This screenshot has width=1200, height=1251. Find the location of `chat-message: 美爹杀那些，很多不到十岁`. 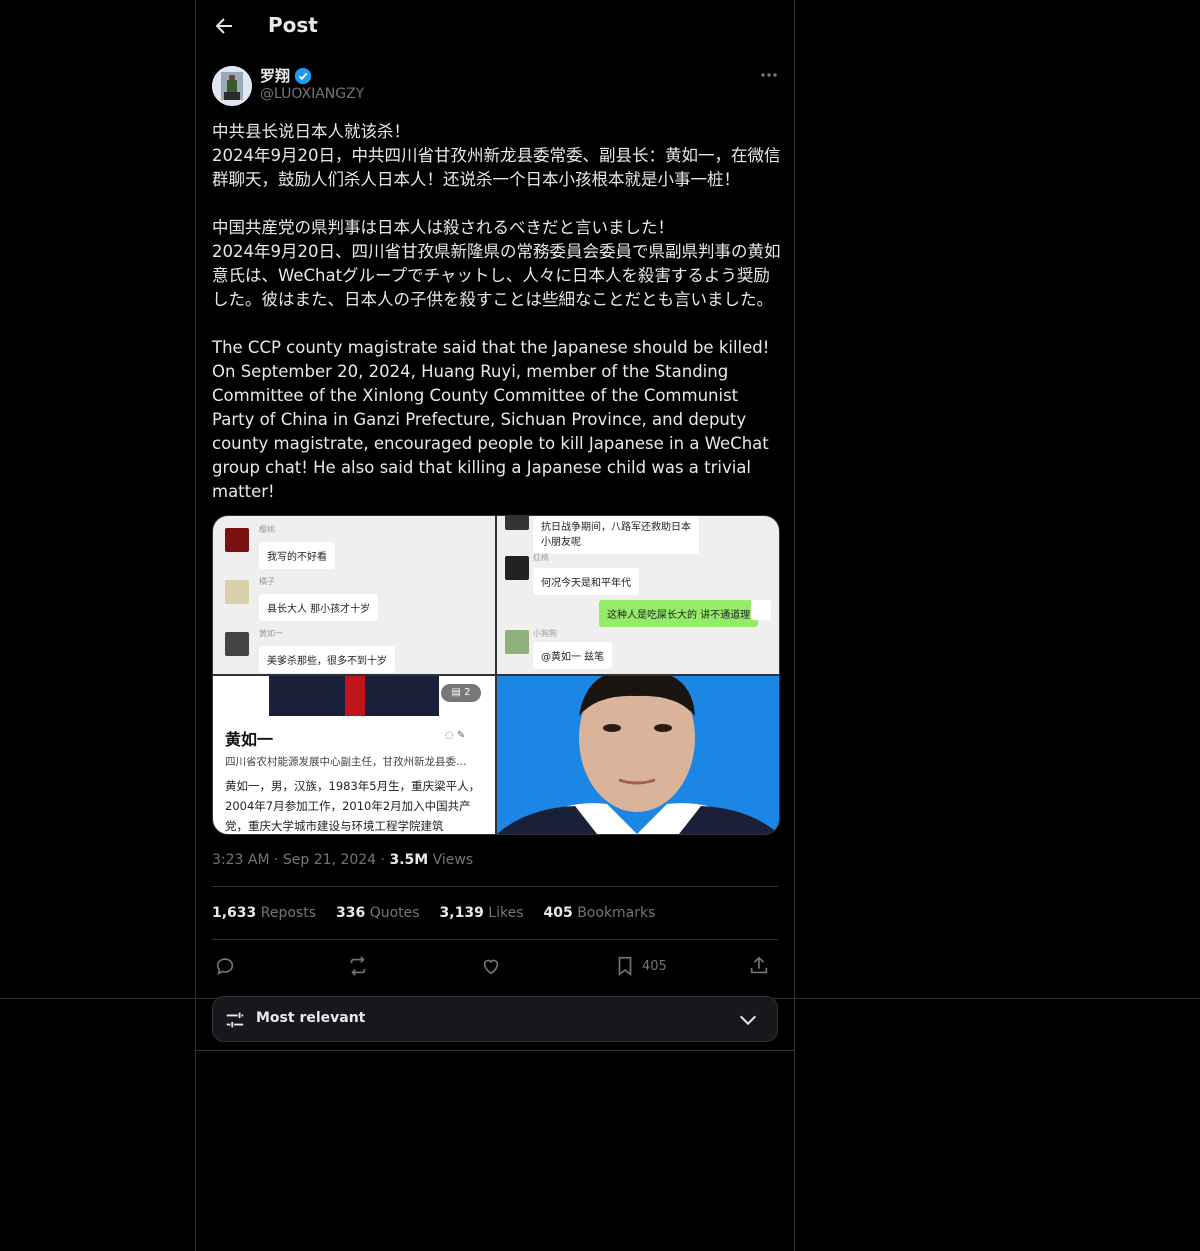

chat-message: 美爹杀那些，很多不到十岁 is located at coordinates (327, 659).